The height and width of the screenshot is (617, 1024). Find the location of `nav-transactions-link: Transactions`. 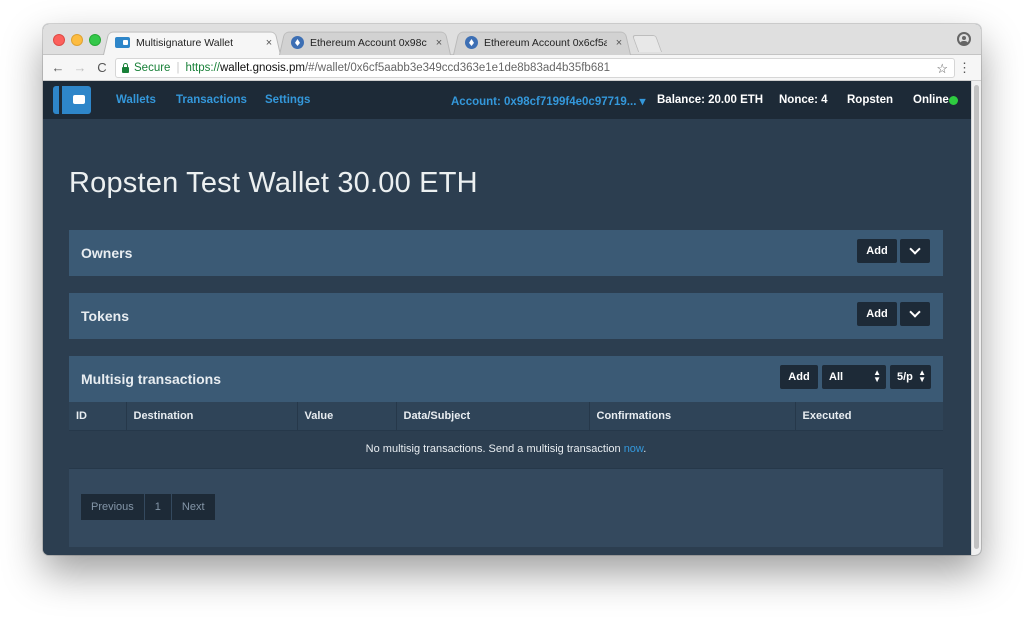

nav-transactions-link: Transactions is located at coordinates (211, 100).